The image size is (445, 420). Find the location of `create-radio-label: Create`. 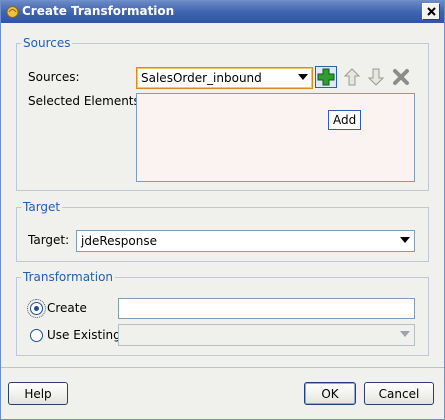

create-radio-label: Create is located at coordinates (67, 308).